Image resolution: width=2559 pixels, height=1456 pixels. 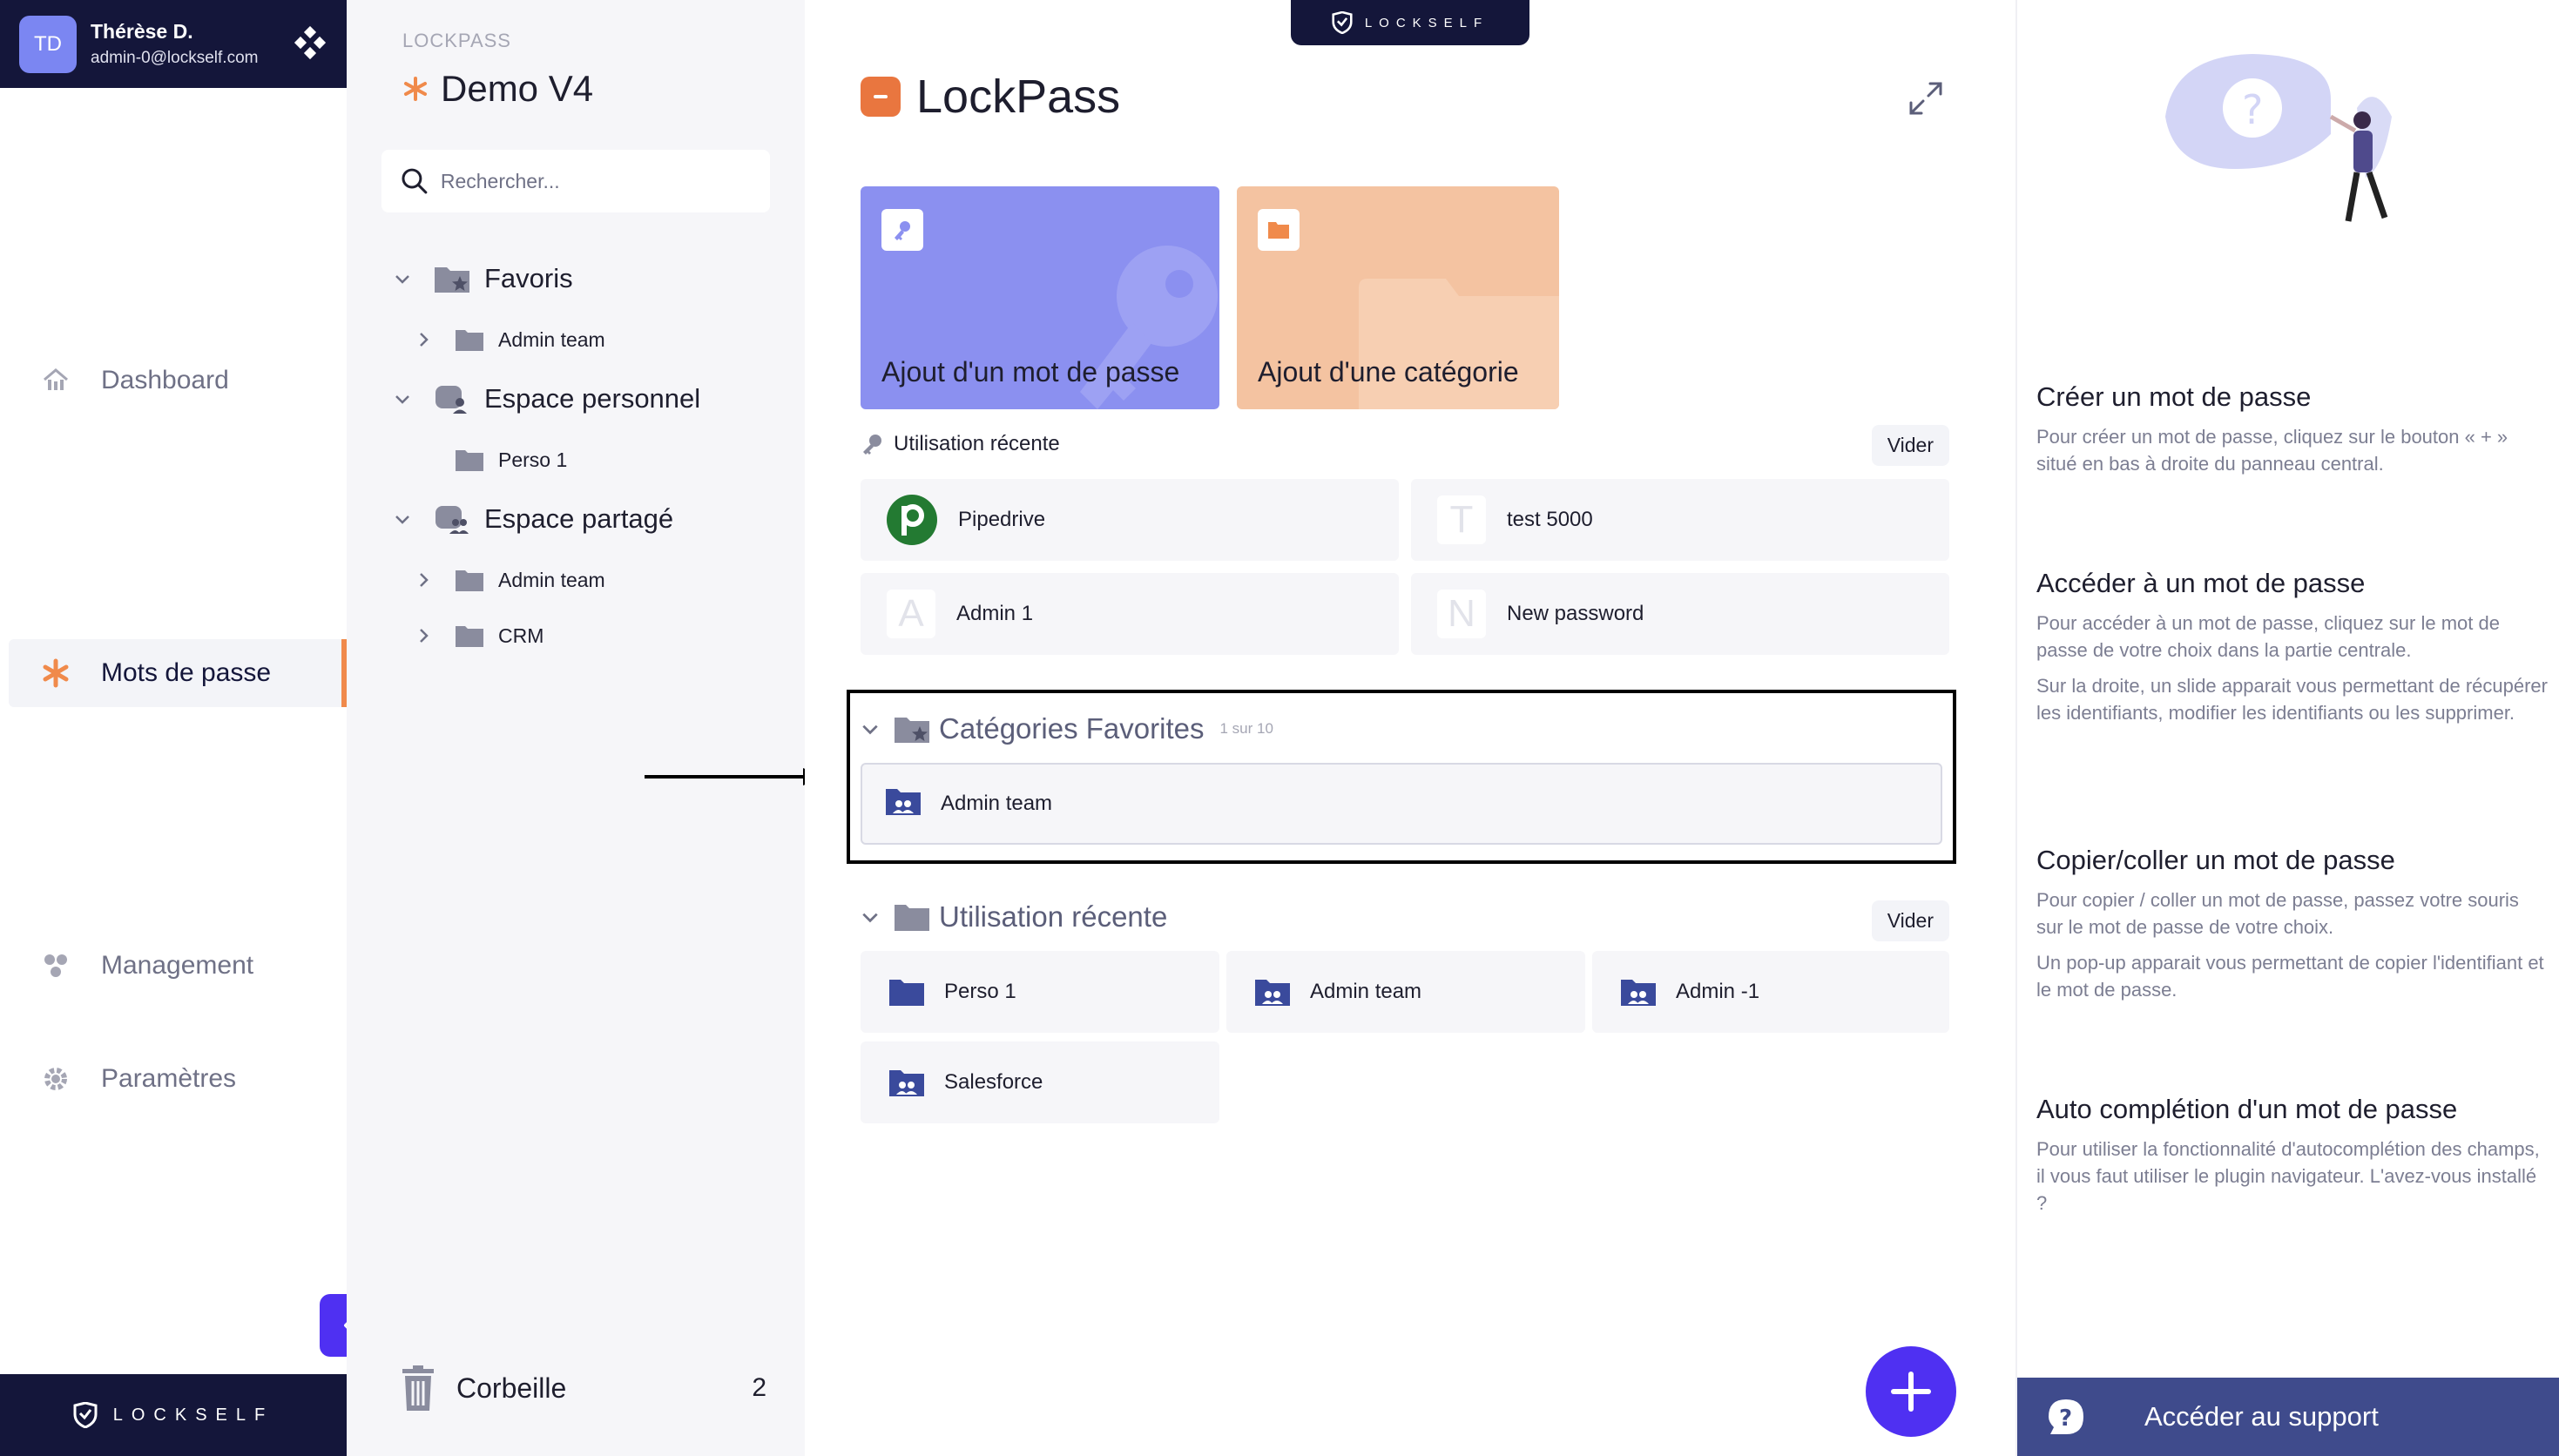 I want to click on tree-espace-partage: Espace partagé, so click(x=532, y=519).